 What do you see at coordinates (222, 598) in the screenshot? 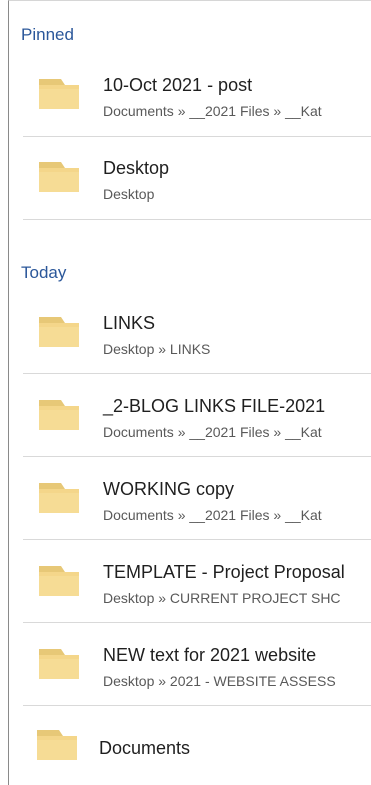
I see `item-path: Desktop » CURRENT PROJECT SHC` at bounding box center [222, 598].